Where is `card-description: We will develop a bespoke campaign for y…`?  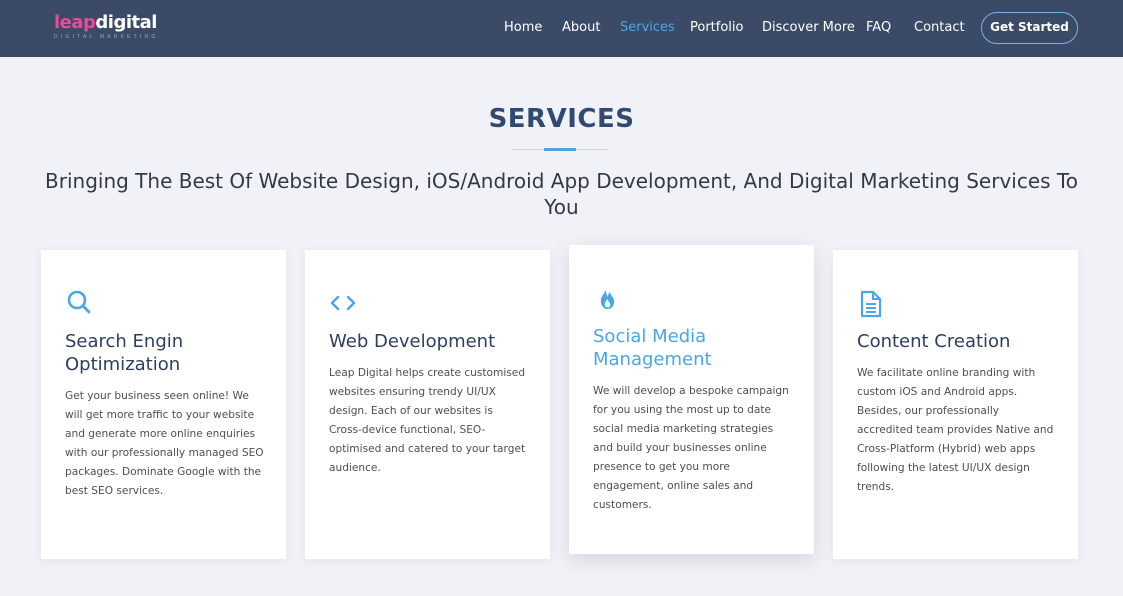
card-description: We will develop a bespoke campaign for y… is located at coordinates (691, 448).